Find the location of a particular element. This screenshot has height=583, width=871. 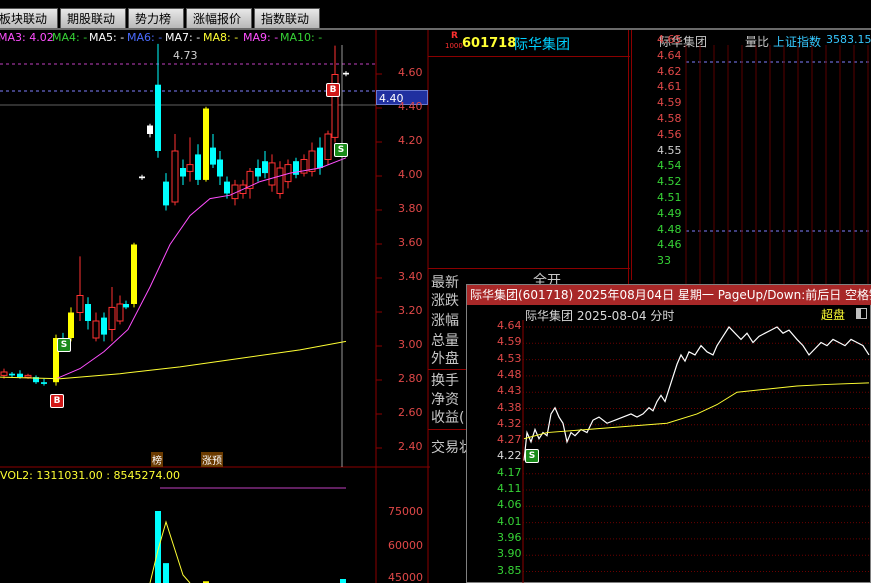

window-toggle-icon is located at coordinates (861, 313).